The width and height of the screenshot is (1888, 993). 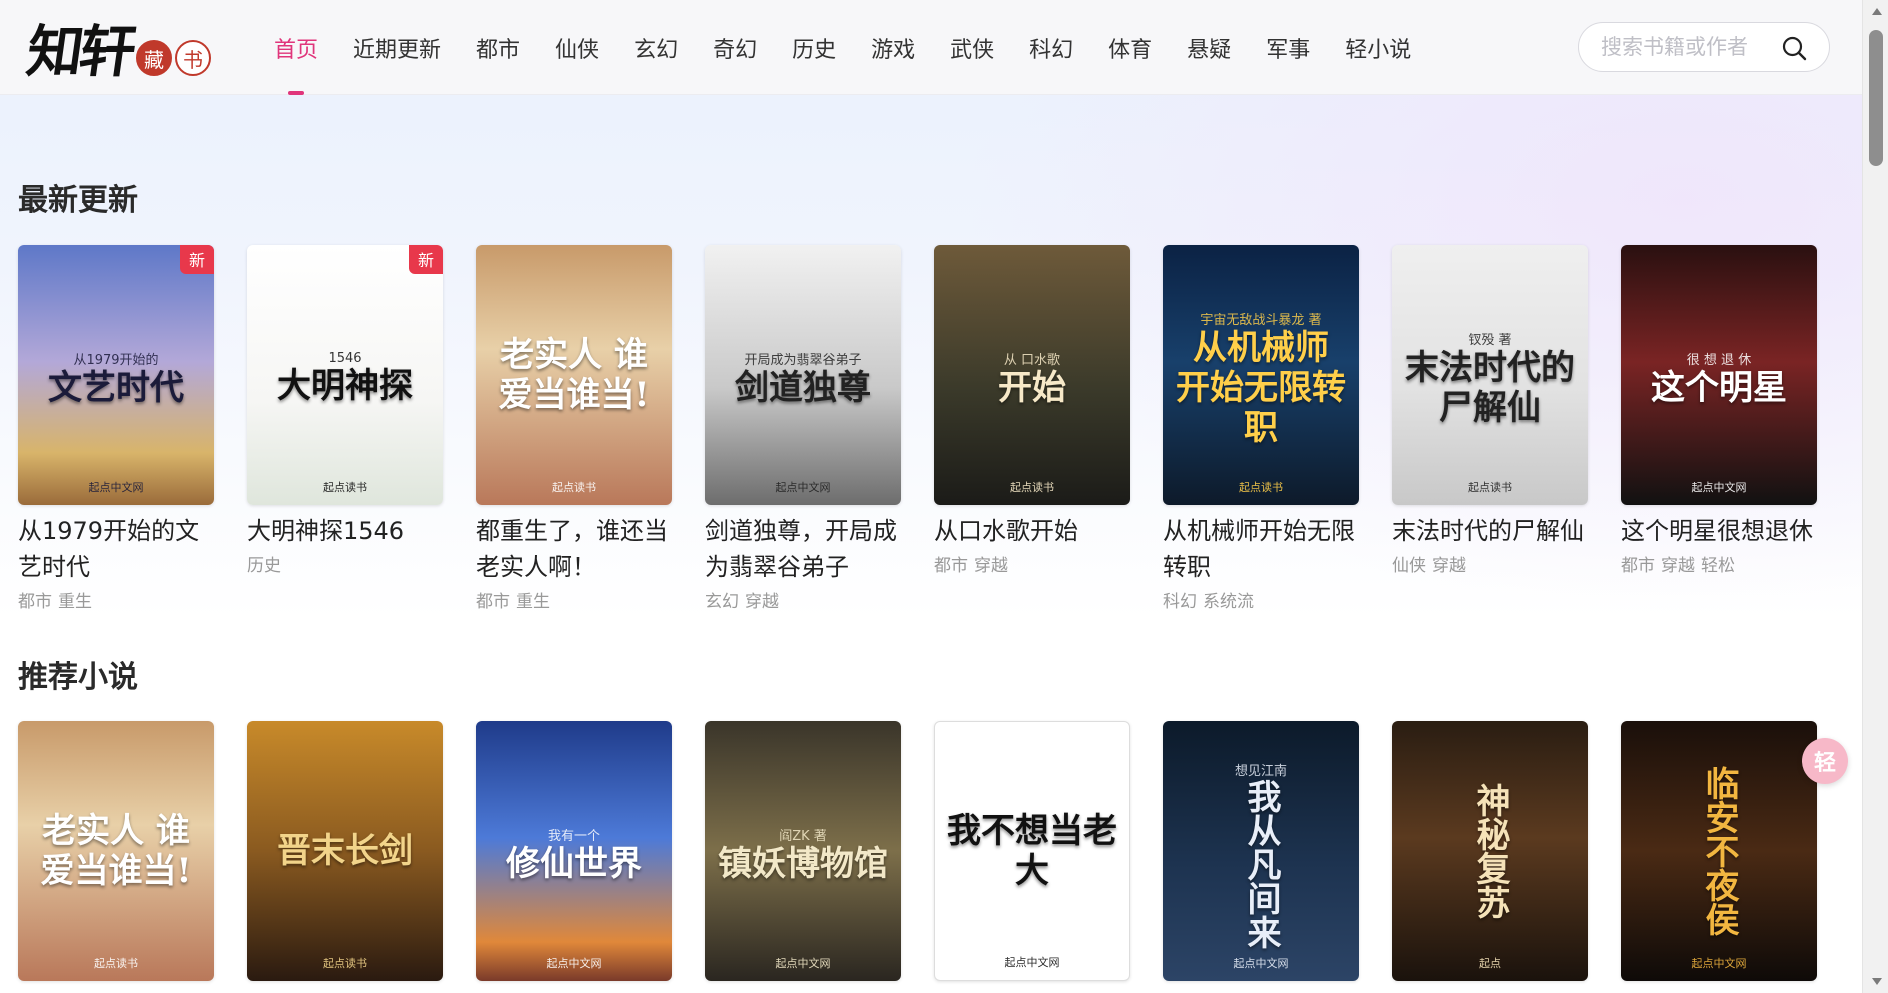 I want to click on cover-title: 临安不夜侯, so click(x=1719, y=851).